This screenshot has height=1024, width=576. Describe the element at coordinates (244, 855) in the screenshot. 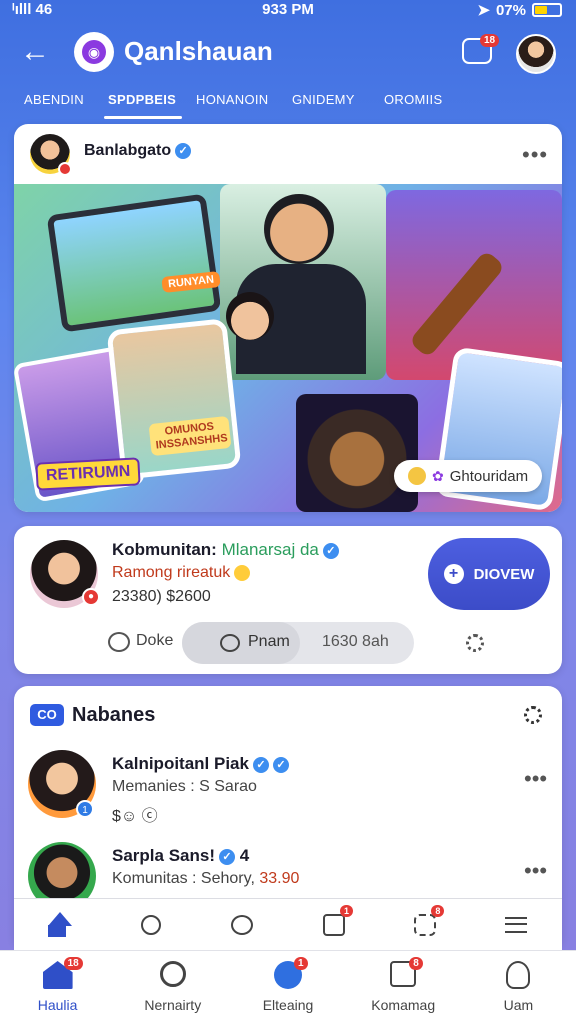

I see `list-item-name-suffix: 4` at that location.